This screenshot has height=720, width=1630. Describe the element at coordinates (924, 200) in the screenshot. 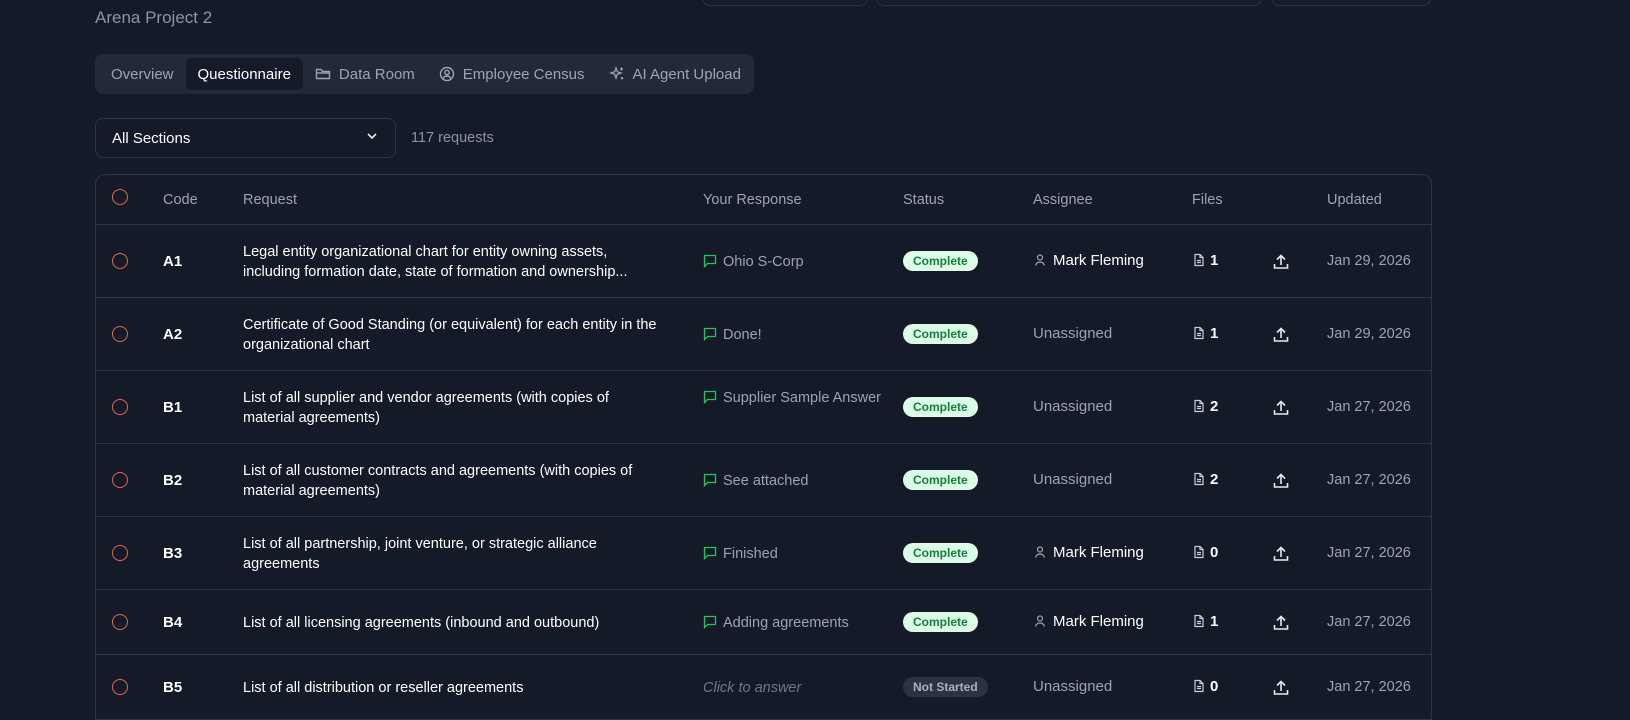

I see `header-status: Status` at that location.